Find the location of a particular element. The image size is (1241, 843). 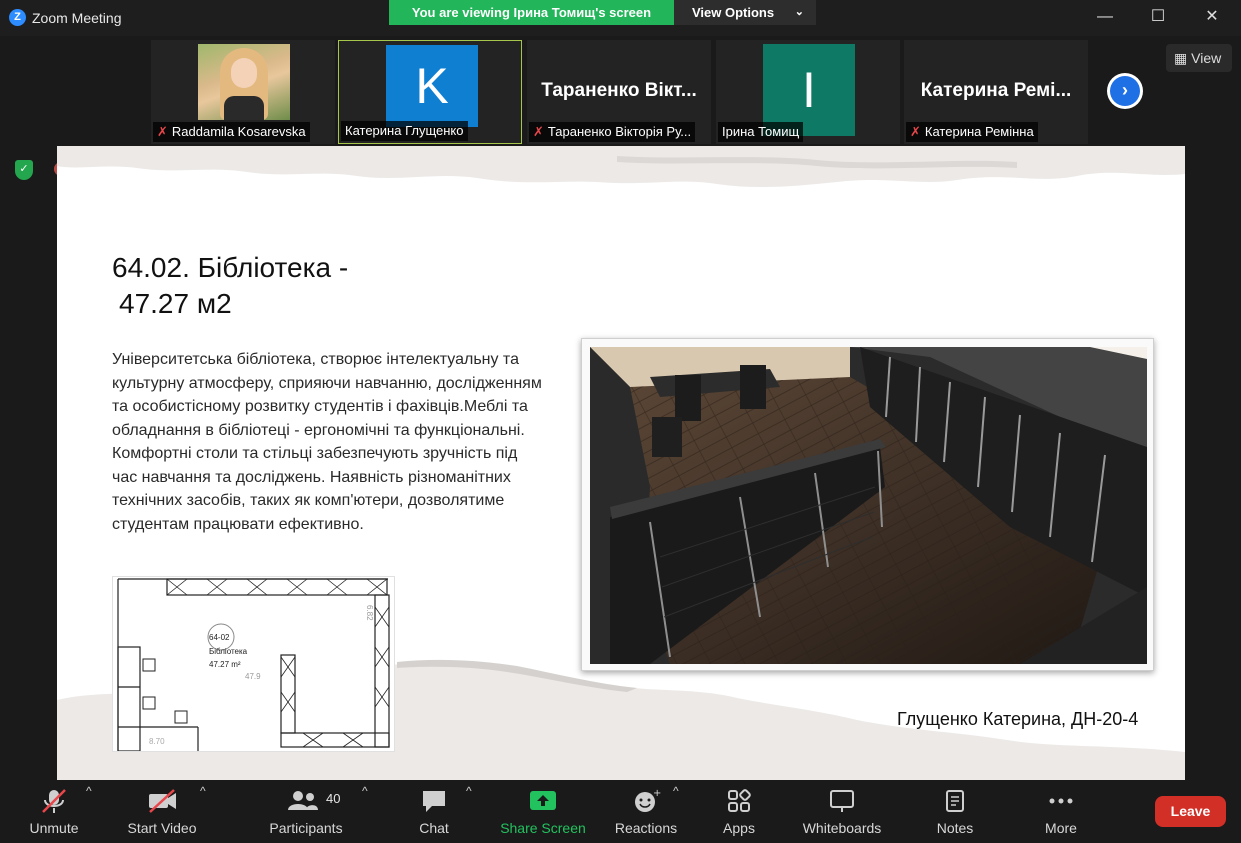

chat-label: Chat is located at coordinates (434, 828).